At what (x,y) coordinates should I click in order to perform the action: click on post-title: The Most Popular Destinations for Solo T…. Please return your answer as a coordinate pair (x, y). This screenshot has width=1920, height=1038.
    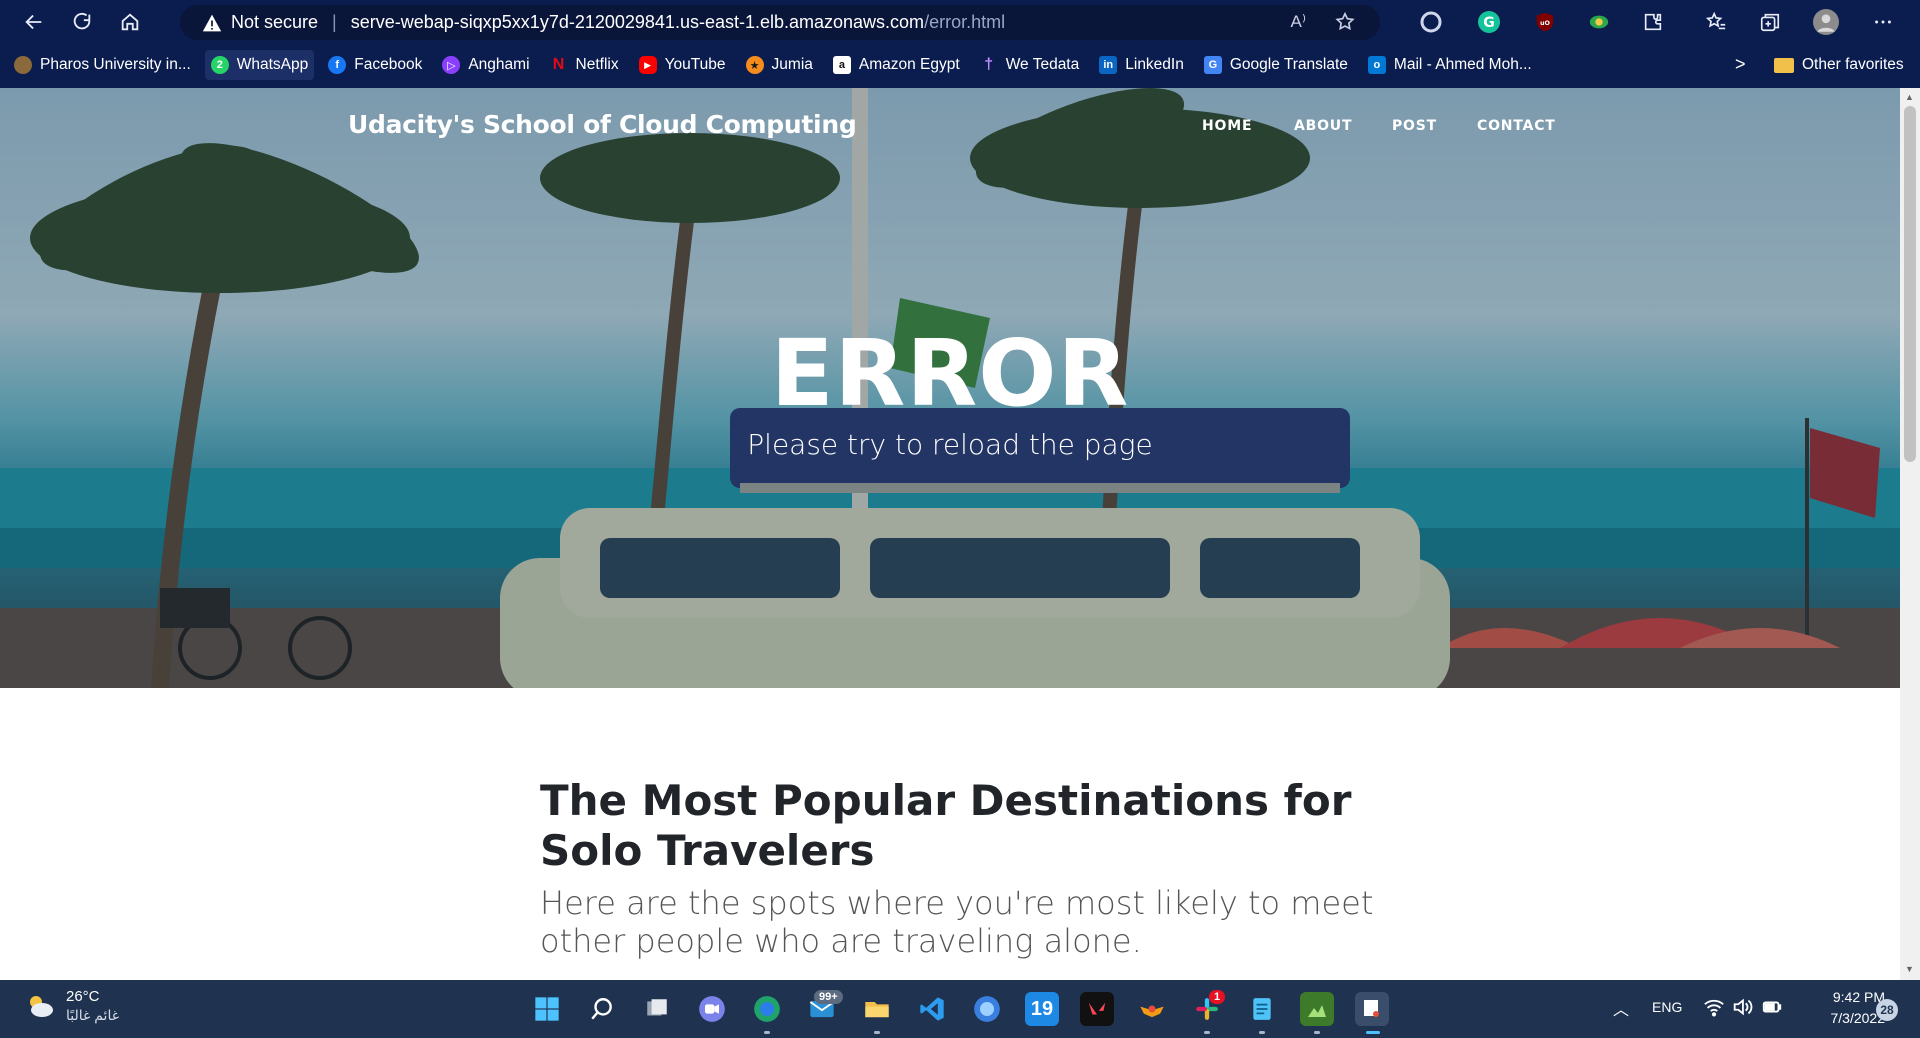
    Looking at the image, I should click on (970, 826).